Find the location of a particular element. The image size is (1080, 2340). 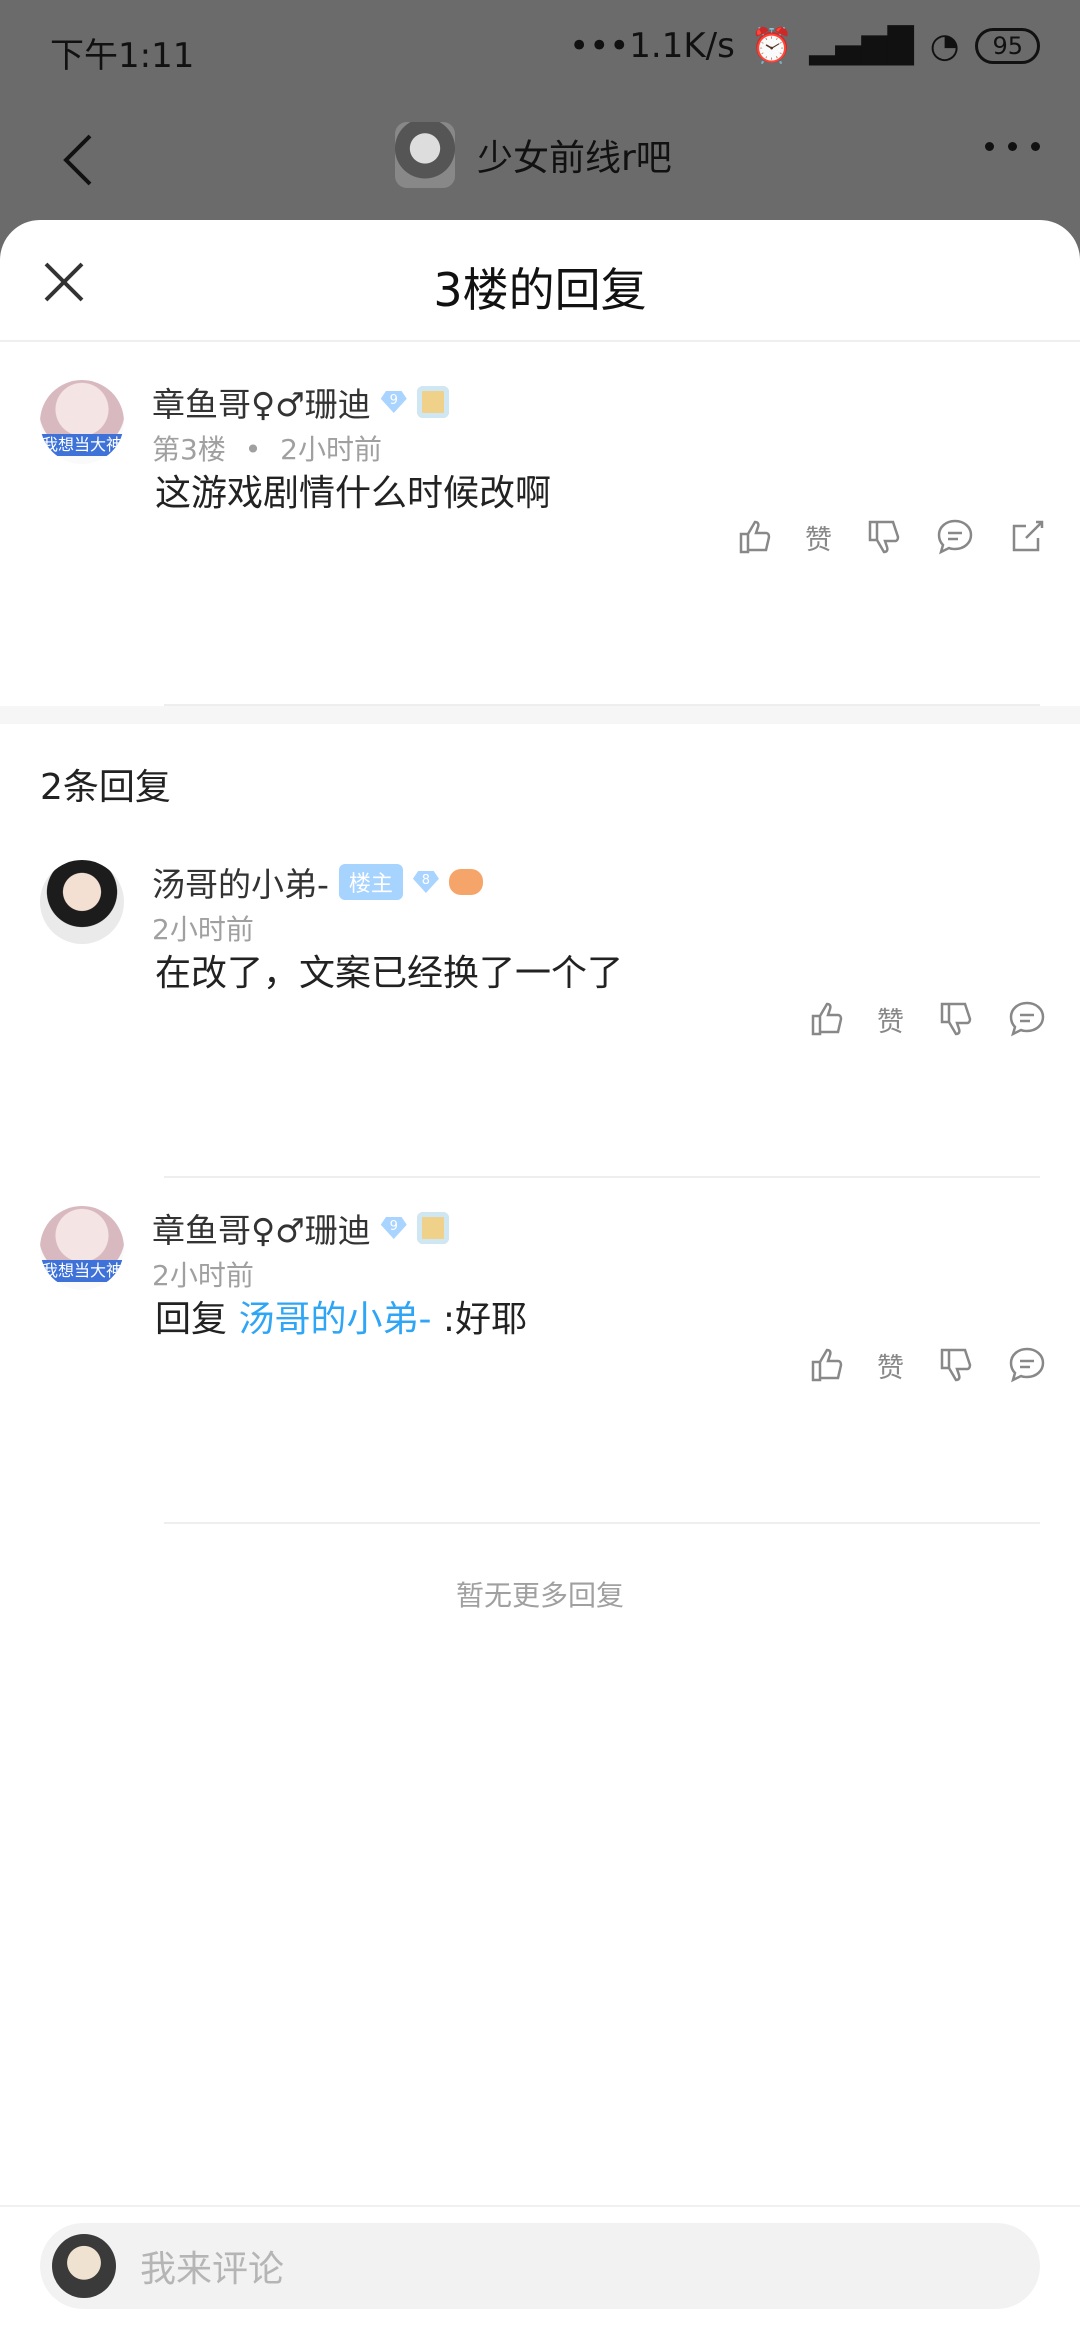

reply-content: 回复 汤哥的小弟- :好耶 is located at coordinates (341, 1319).